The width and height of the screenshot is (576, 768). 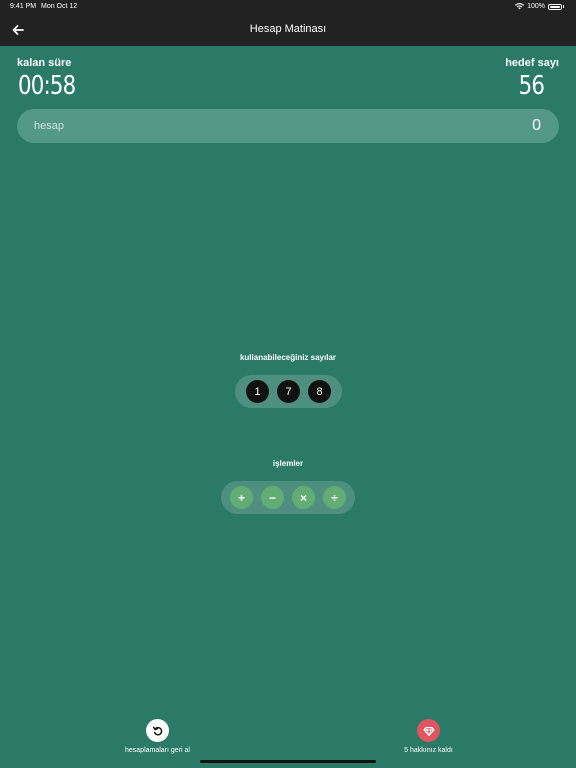 What do you see at coordinates (49, 126) in the screenshot?
I see `calculation-placeholder: hesap` at bounding box center [49, 126].